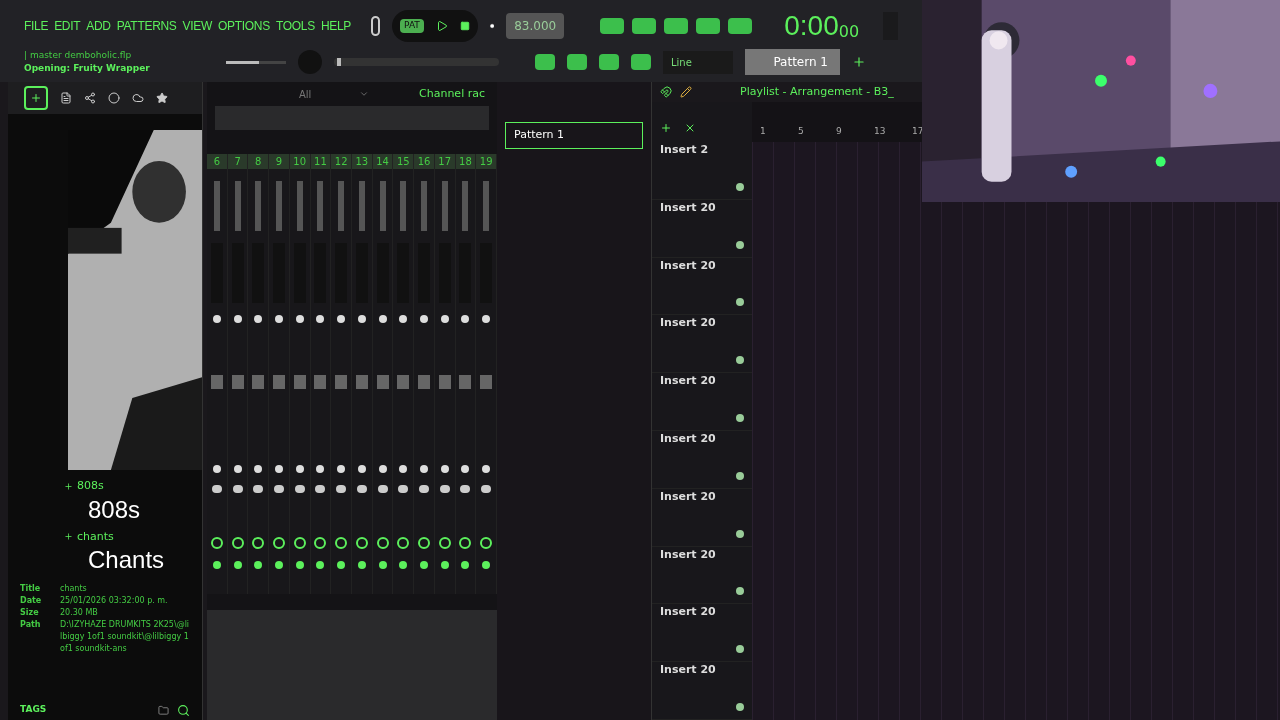 This screenshot has width=1280, height=720. Describe the element at coordinates (686, 92) in the screenshot. I see `pencil-icon` at that location.